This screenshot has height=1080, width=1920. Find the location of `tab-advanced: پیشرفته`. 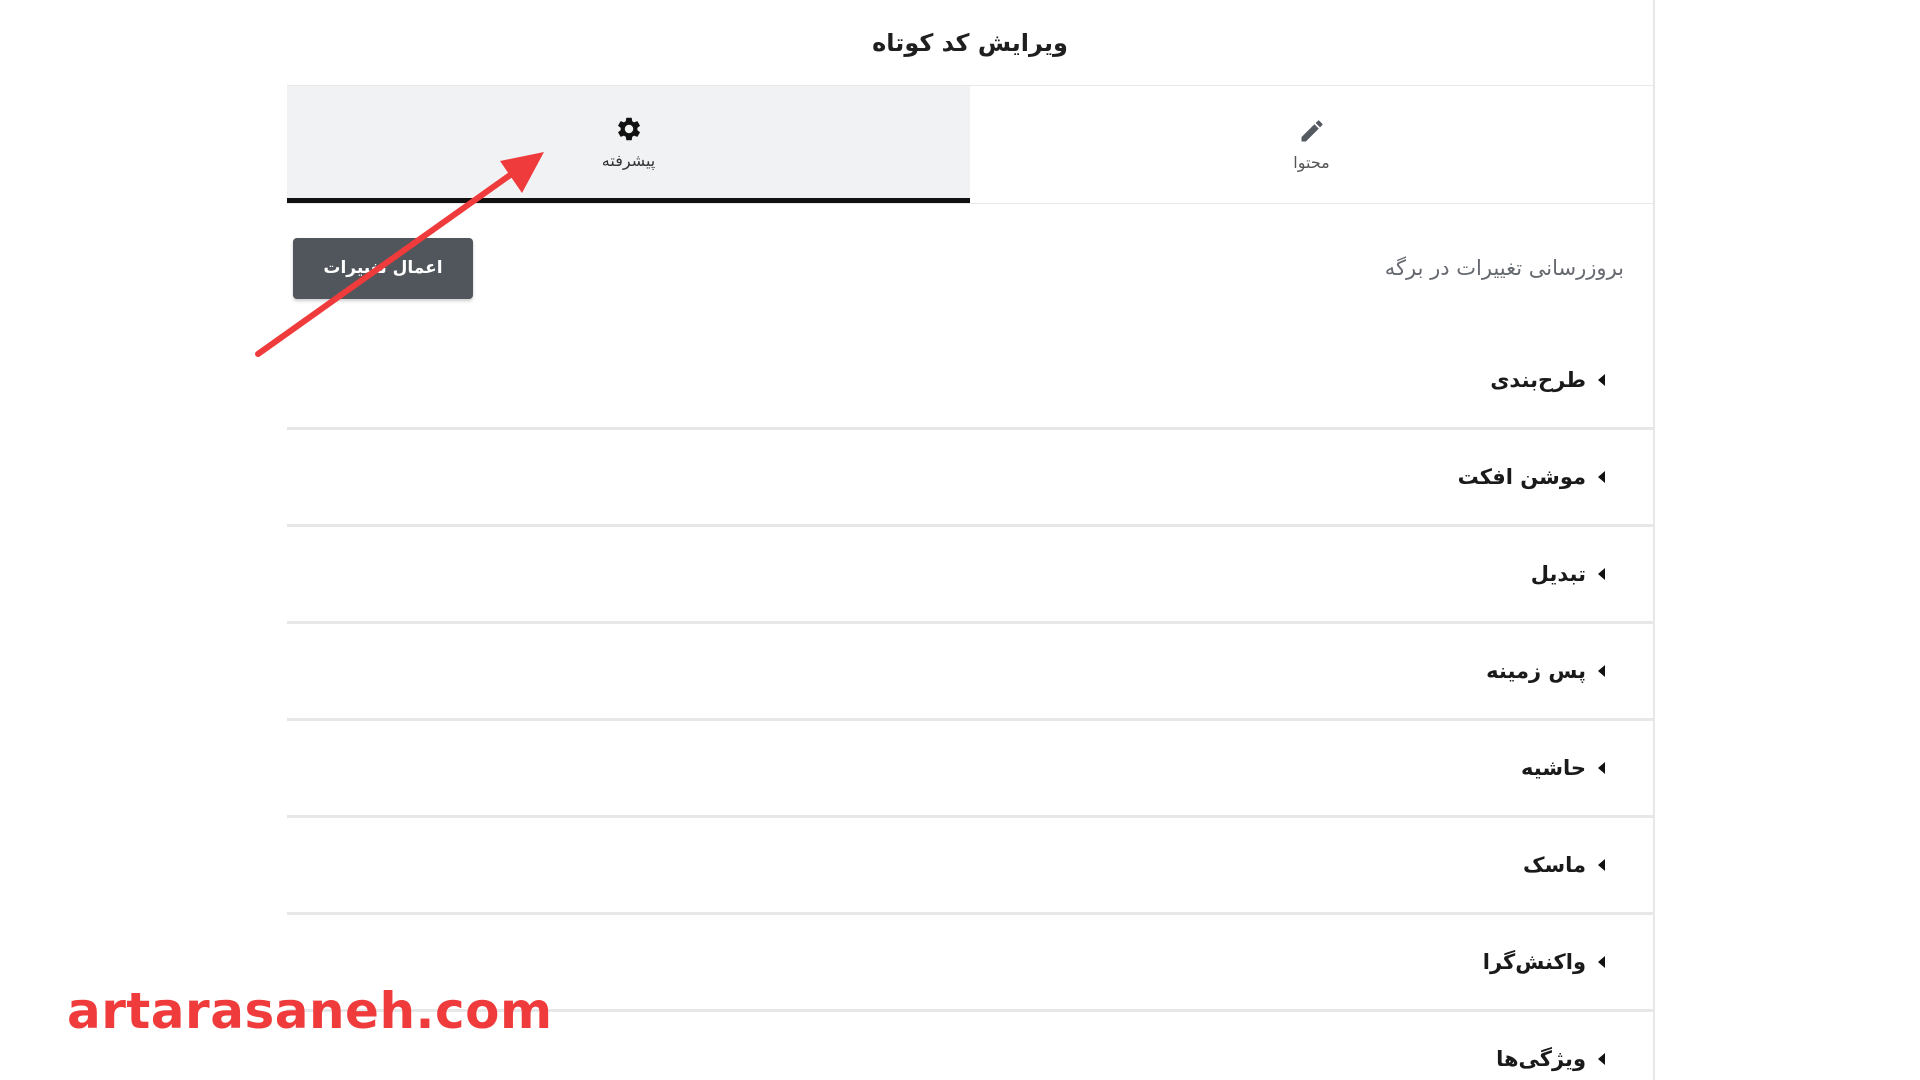

tab-advanced: پیشرفته is located at coordinates (628, 144).